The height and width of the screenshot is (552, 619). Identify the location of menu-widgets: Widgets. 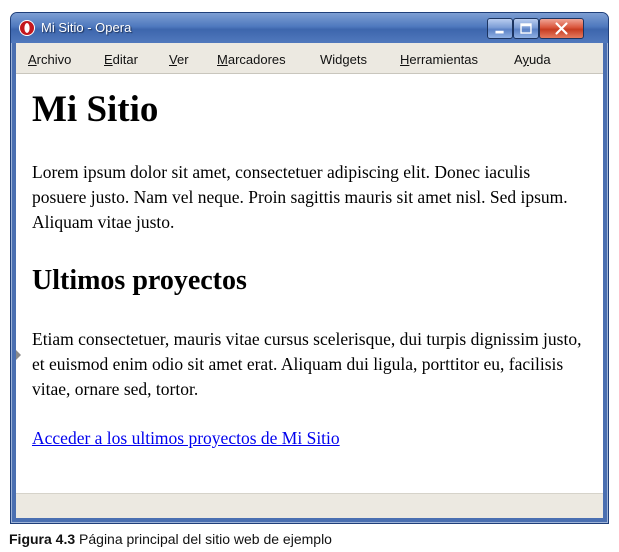
(343, 59).